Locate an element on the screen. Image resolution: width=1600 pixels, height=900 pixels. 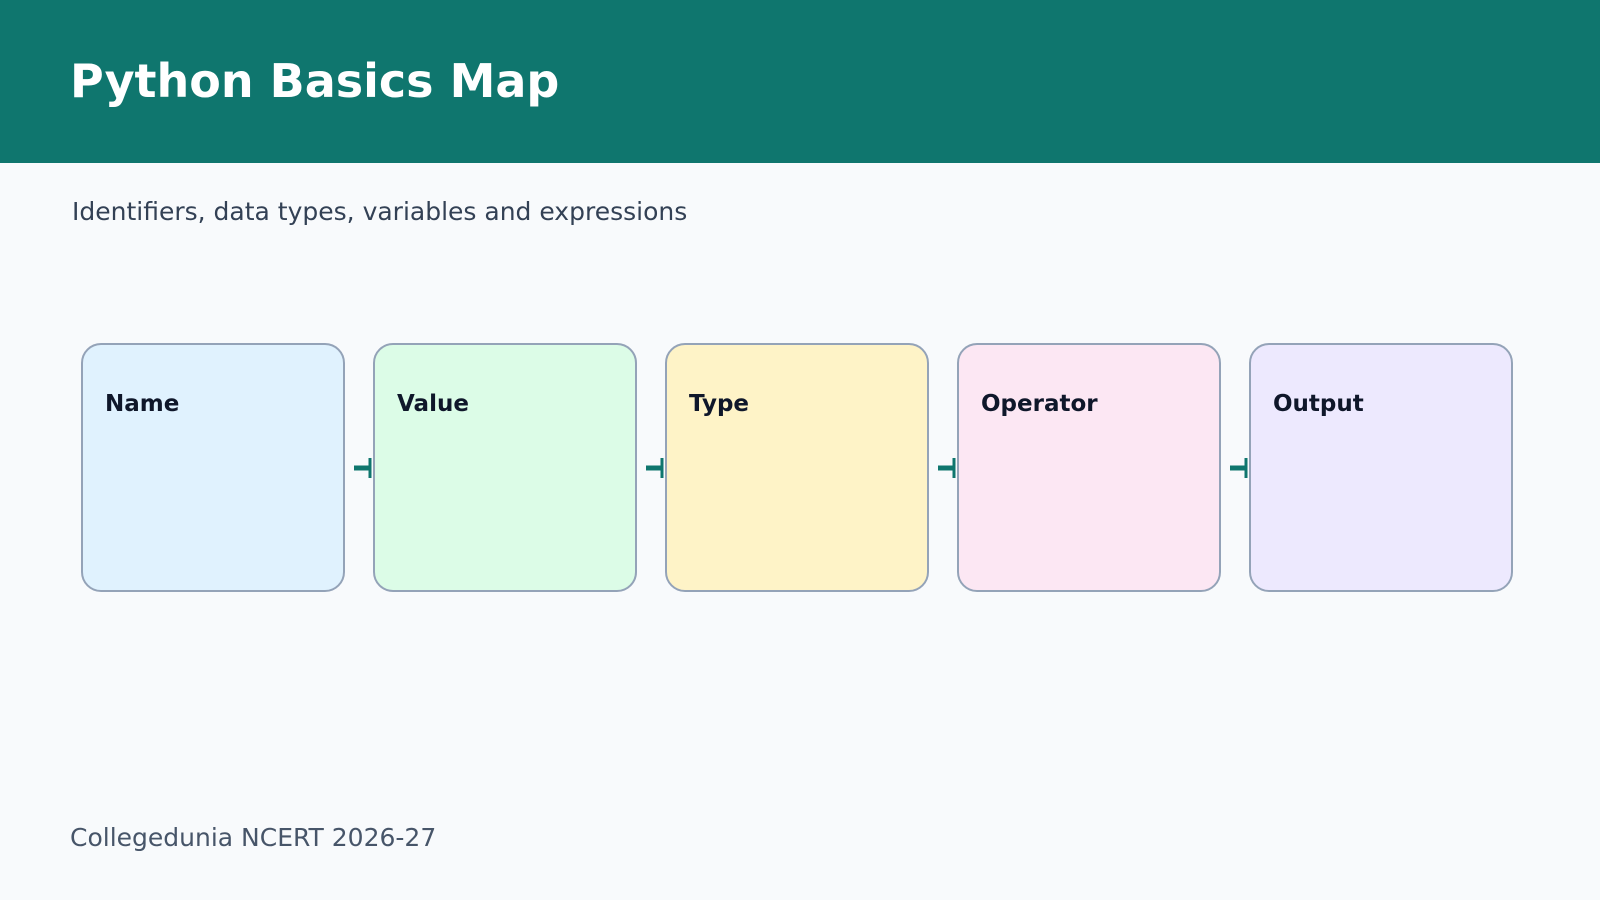
node-label: Output is located at coordinates (1318, 404).